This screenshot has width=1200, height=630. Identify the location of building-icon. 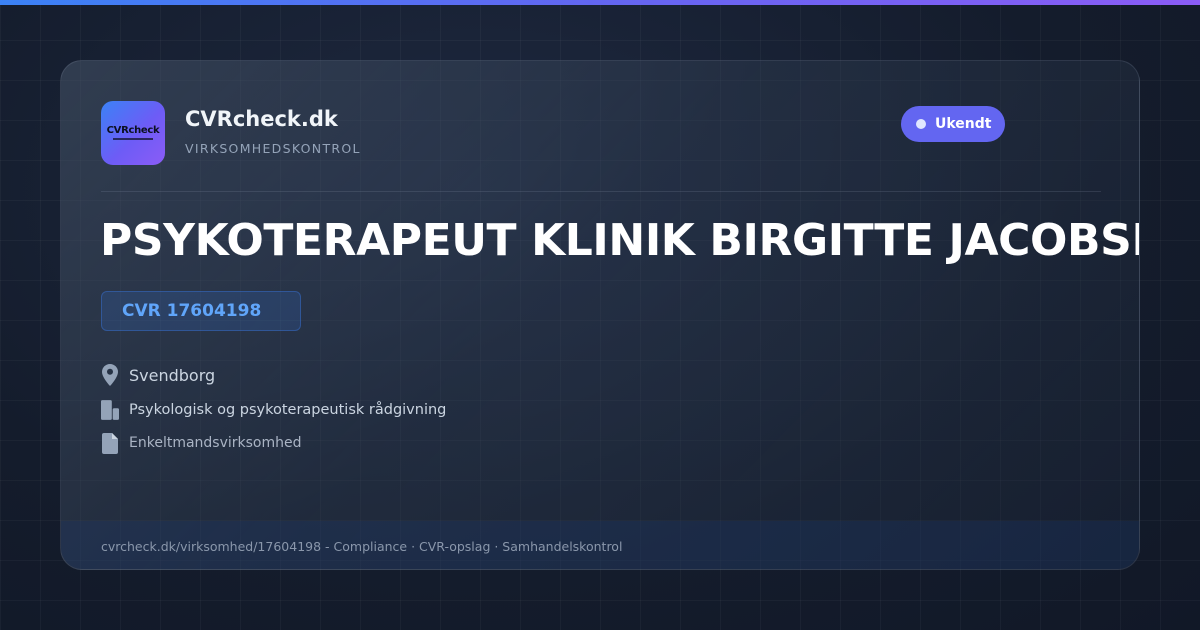
(110, 410).